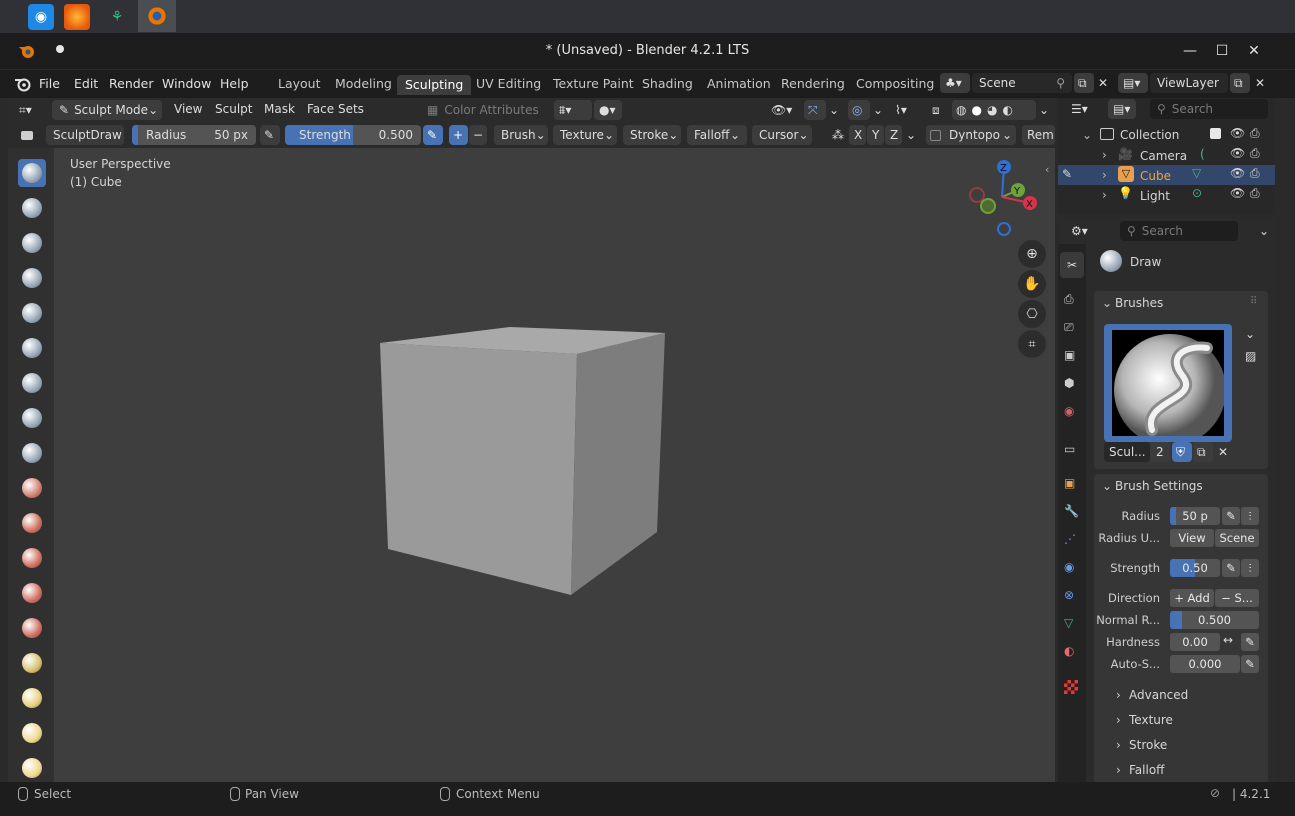 This screenshot has height=816, width=1295. Describe the element at coordinates (1155, 176) in the screenshot. I see `outliner-item-cube: Cube` at that location.